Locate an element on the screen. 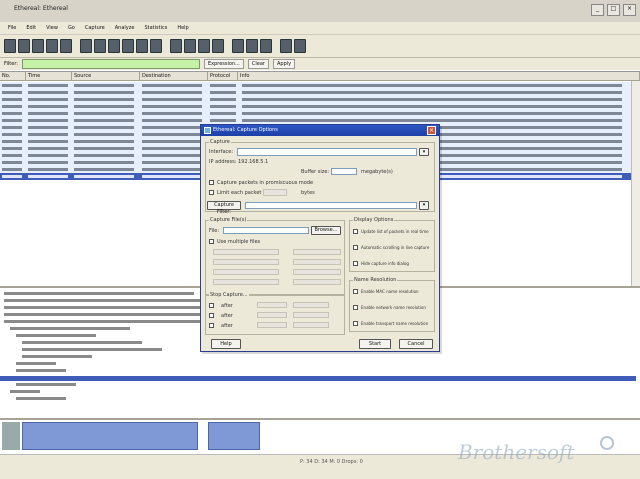 The width and height of the screenshot is (640, 479). menu-capture: Capture is located at coordinates (95, 28).